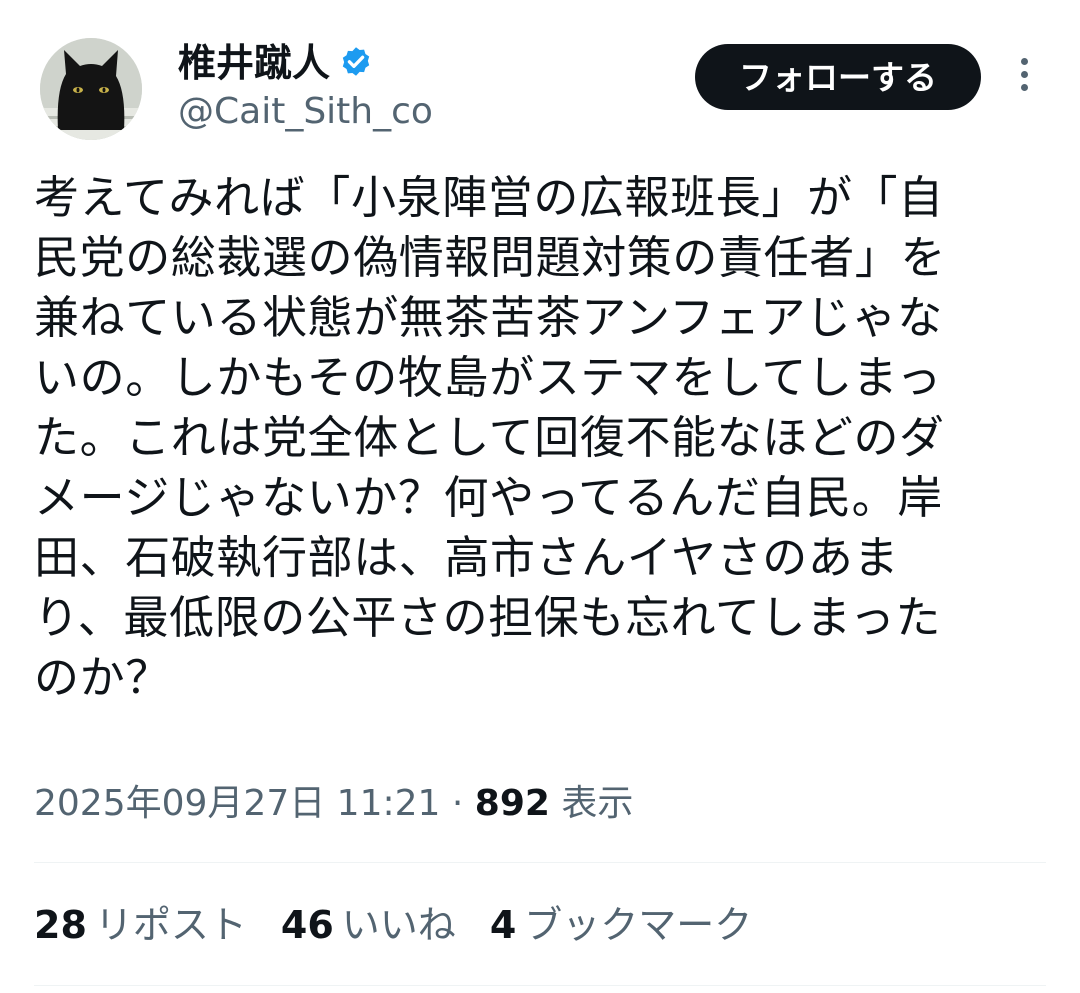 Image resolution: width=1080 pixels, height=993 pixels. I want to click on tweet-text-line: メージじゃないか？何やってるんだ自民。岸, so click(488, 497).